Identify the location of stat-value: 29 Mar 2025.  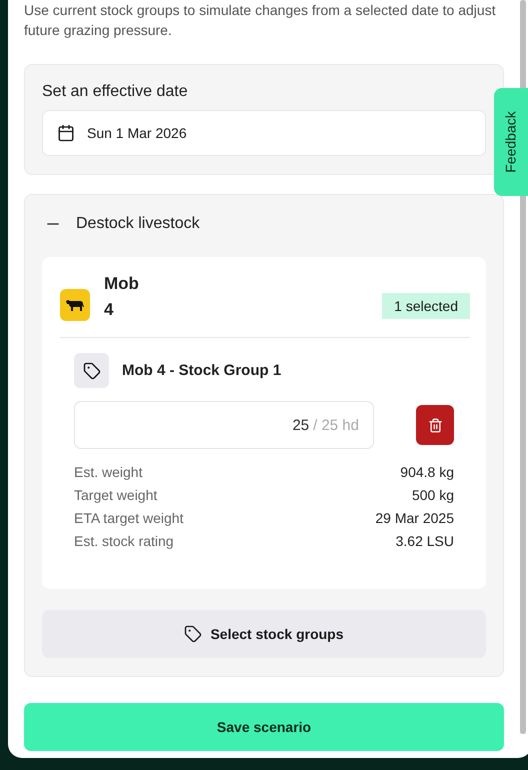
(414, 518).